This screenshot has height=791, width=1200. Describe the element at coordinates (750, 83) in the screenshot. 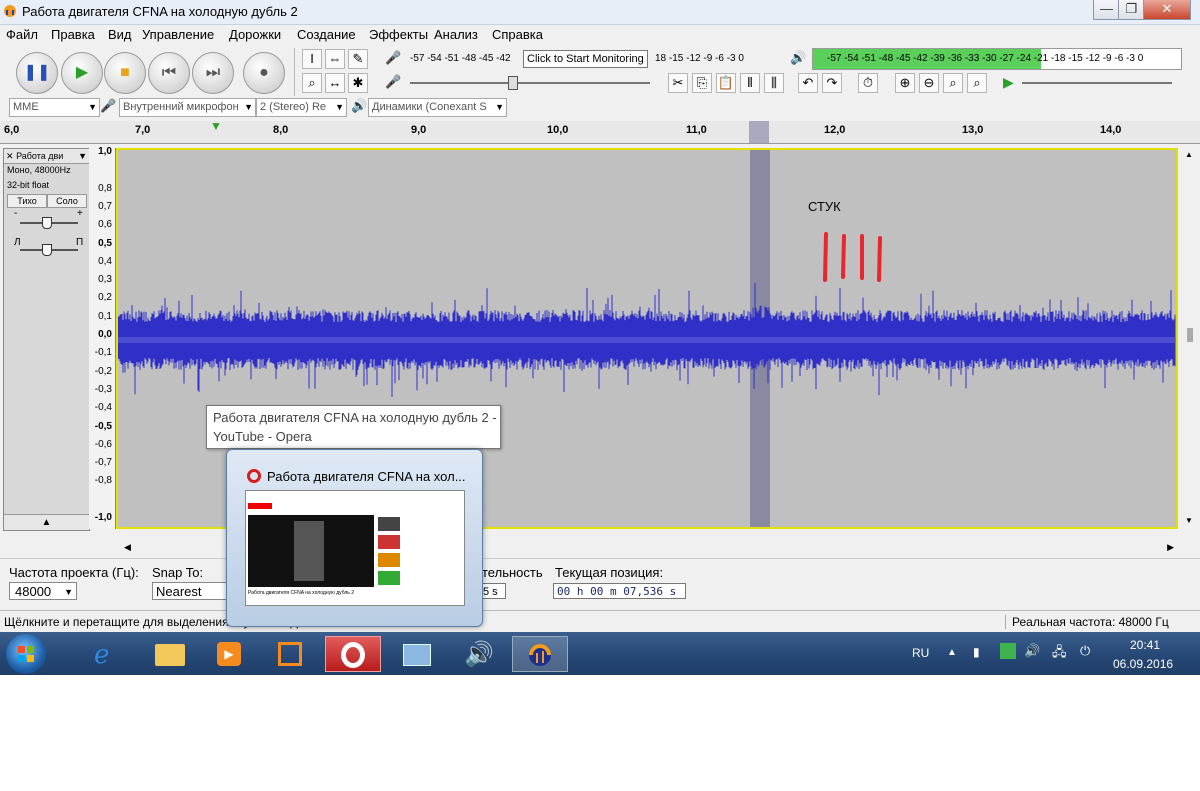

I see `trim-icon: ⫴` at that location.